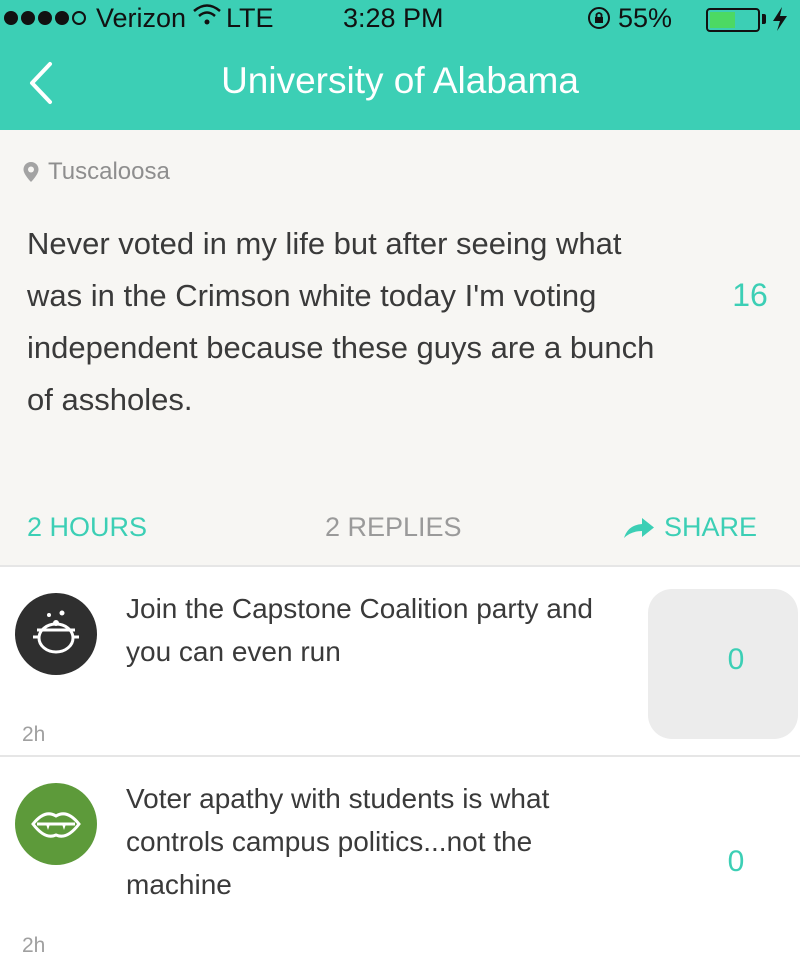  What do you see at coordinates (599, 18) in the screenshot?
I see `rotation-lock-icon` at bounding box center [599, 18].